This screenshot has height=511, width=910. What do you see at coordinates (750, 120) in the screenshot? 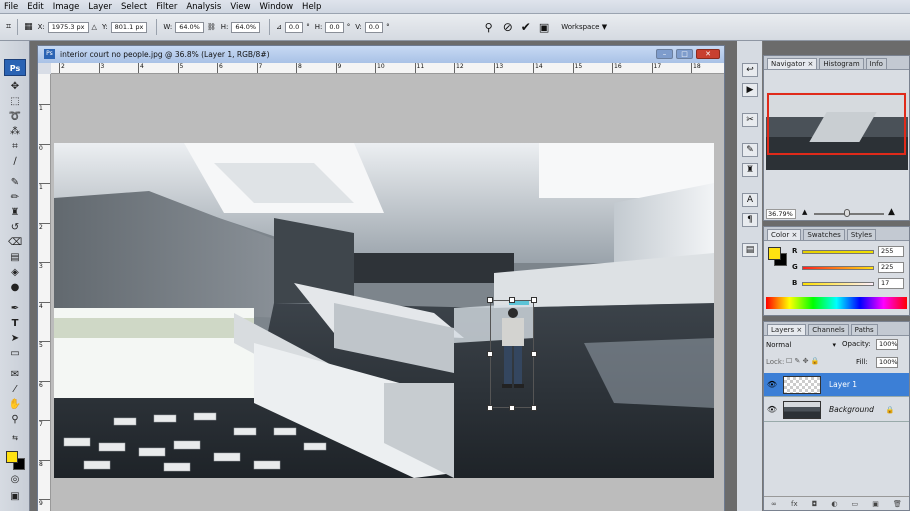
I see `tool-presets-icon: ✂` at bounding box center [750, 120].